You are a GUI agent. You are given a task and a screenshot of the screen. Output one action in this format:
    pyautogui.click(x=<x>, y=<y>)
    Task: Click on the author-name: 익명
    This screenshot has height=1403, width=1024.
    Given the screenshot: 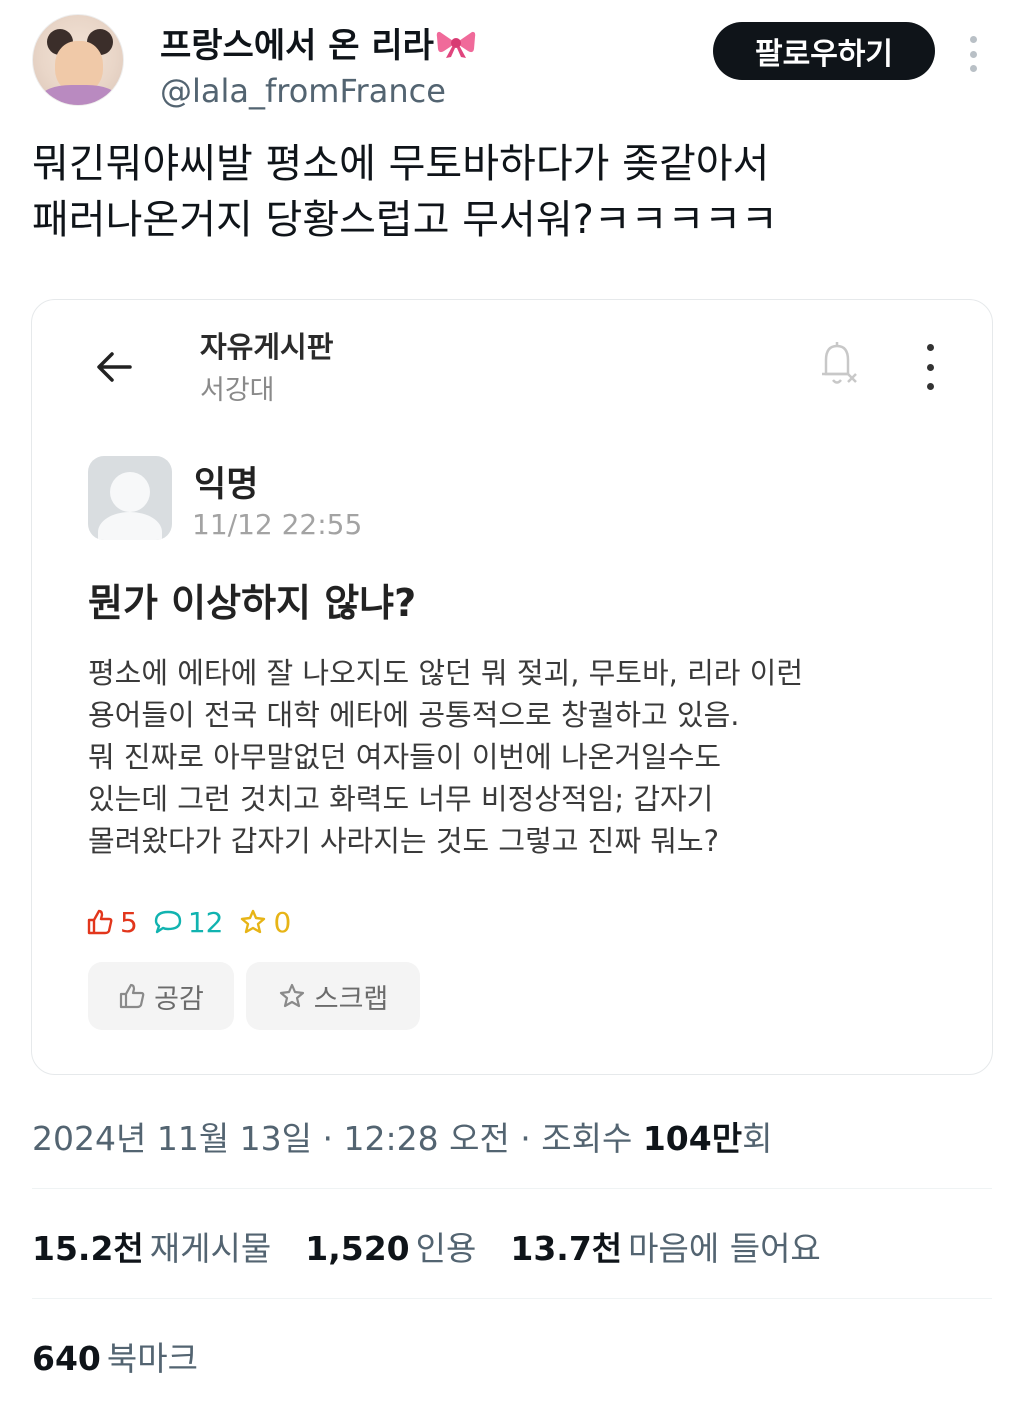 What is the action you would take?
    pyautogui.click(x=226, y=485)
    